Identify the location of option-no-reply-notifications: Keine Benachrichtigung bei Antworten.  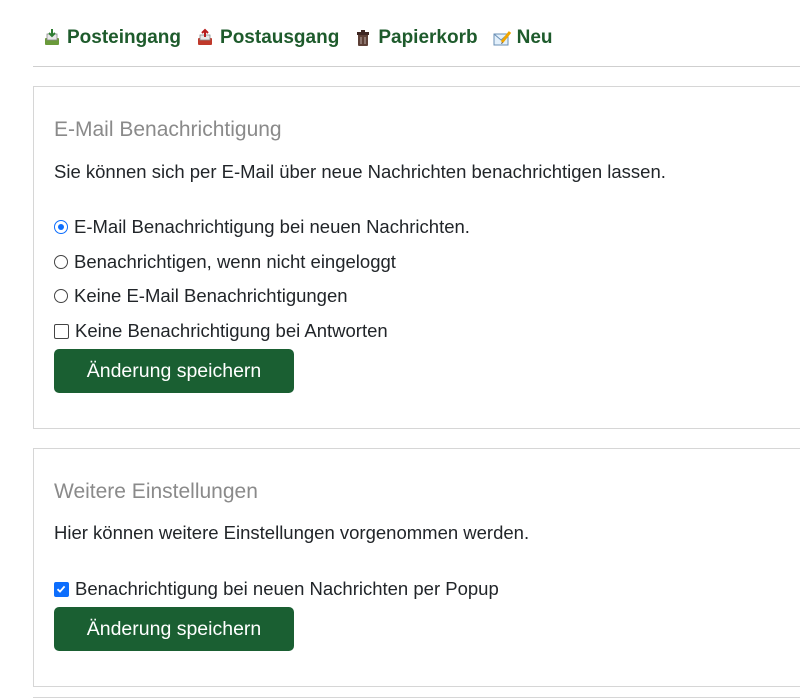
(221, 331).